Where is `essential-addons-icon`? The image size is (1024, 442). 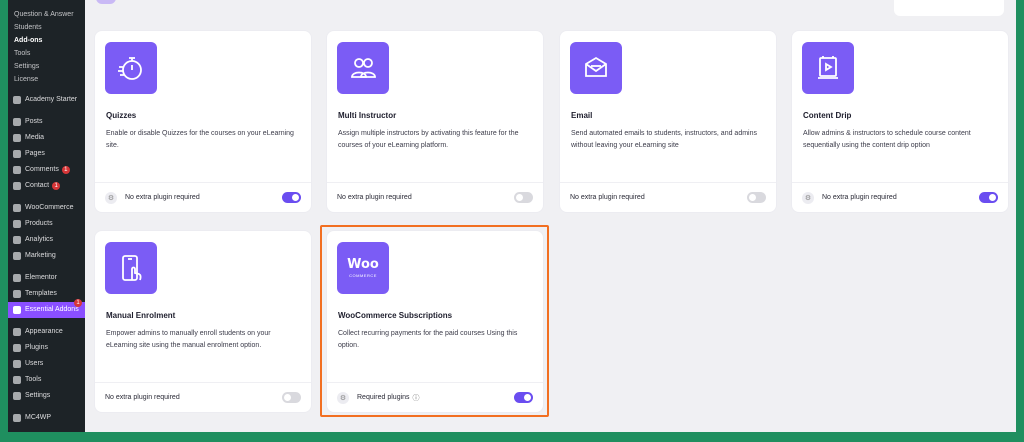
essential-addons-icon is located at coordinates (17, 310).